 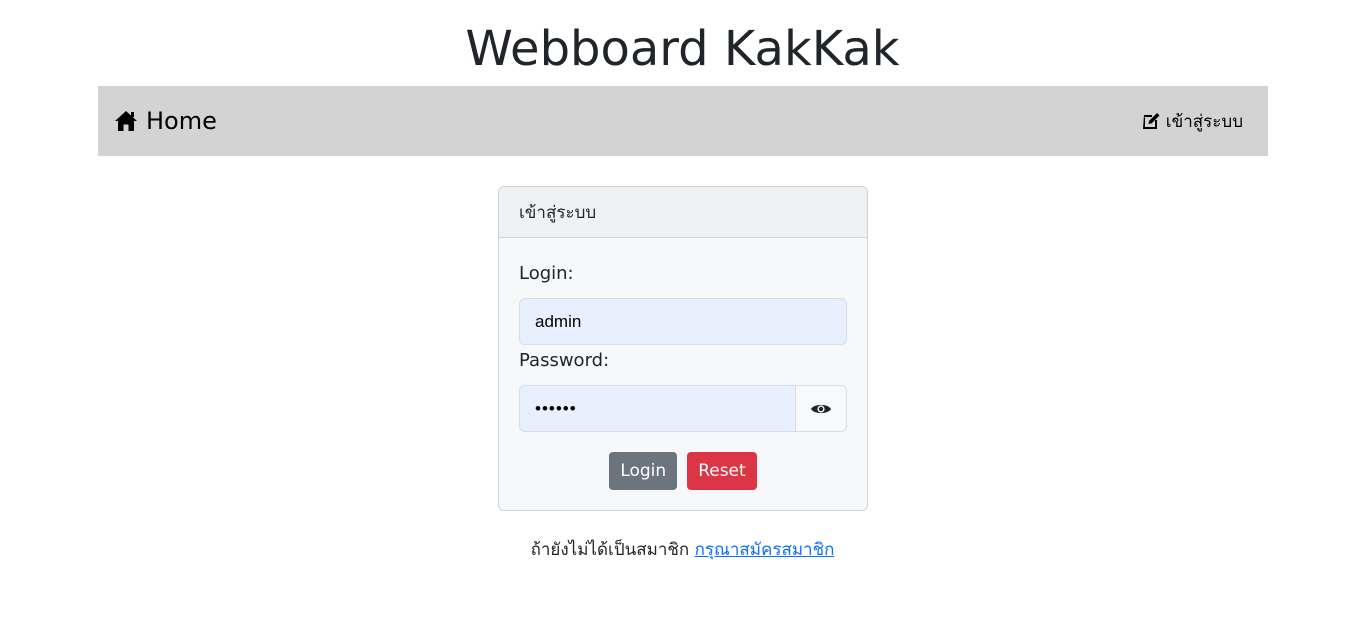 I want to click on nav-home-link: Home, so click(x=165, y=121).